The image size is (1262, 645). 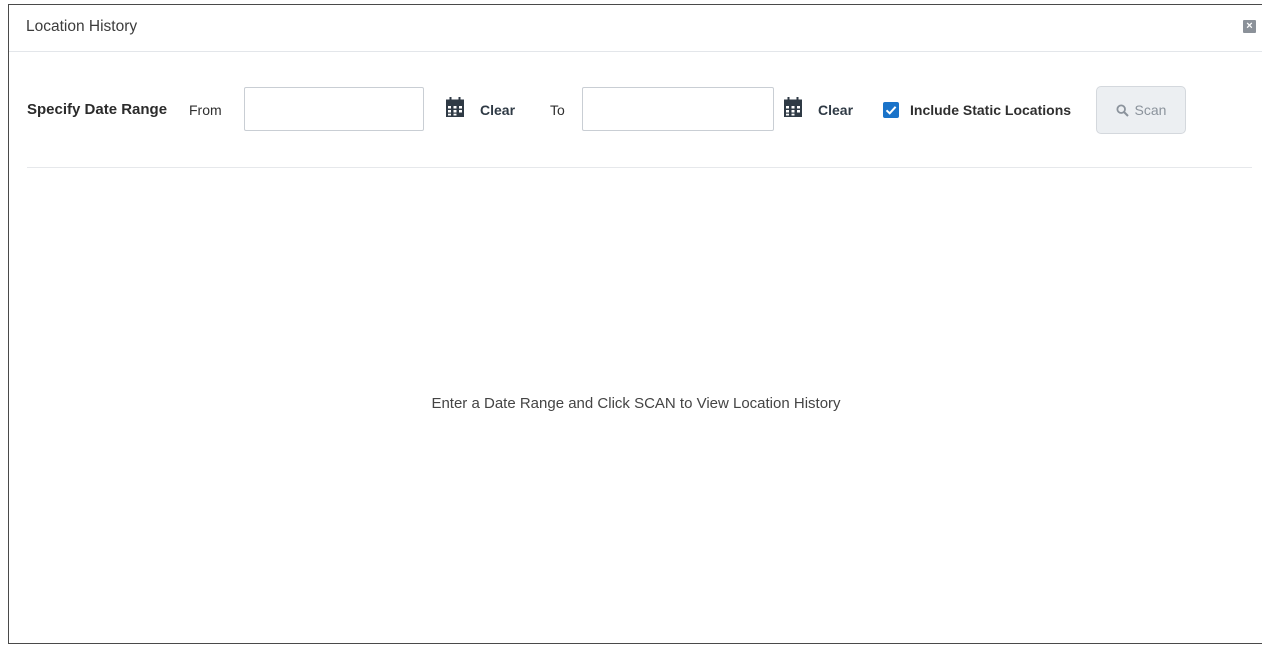 I want to click on dialog-titlebar: Location History ×, so click(x=635, y=28).